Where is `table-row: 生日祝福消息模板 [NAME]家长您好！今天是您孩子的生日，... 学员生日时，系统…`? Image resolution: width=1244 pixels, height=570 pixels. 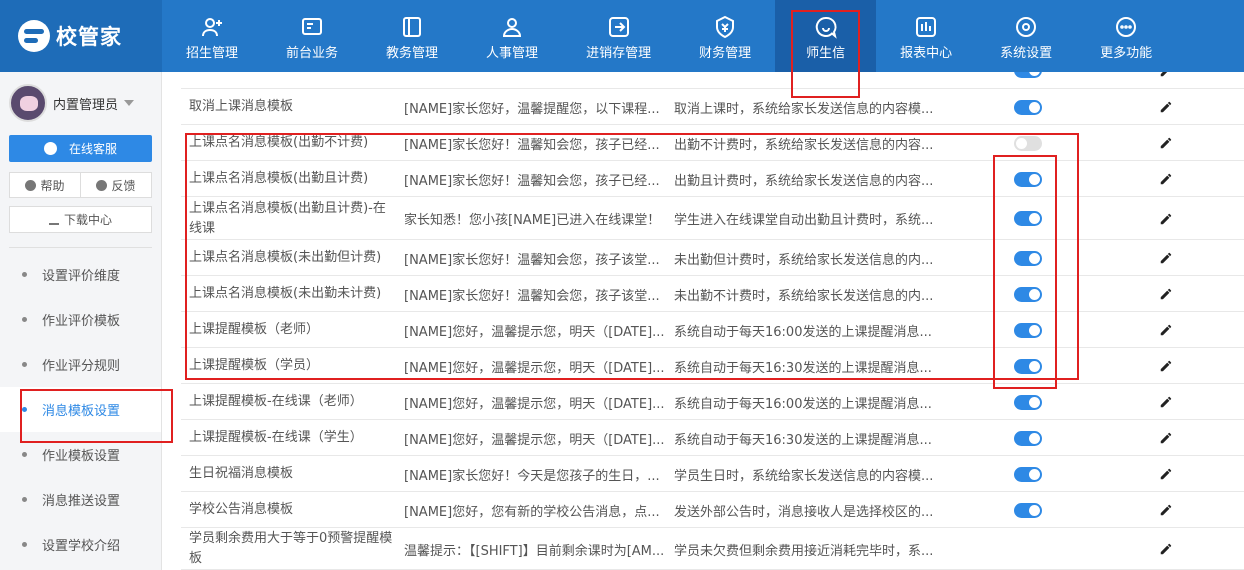
table-row: 生日祝福消息模板 [NAME]家长您好！今天是您孩子的生日，... 学员生日时，系统… is located at coordinates (712, 474).